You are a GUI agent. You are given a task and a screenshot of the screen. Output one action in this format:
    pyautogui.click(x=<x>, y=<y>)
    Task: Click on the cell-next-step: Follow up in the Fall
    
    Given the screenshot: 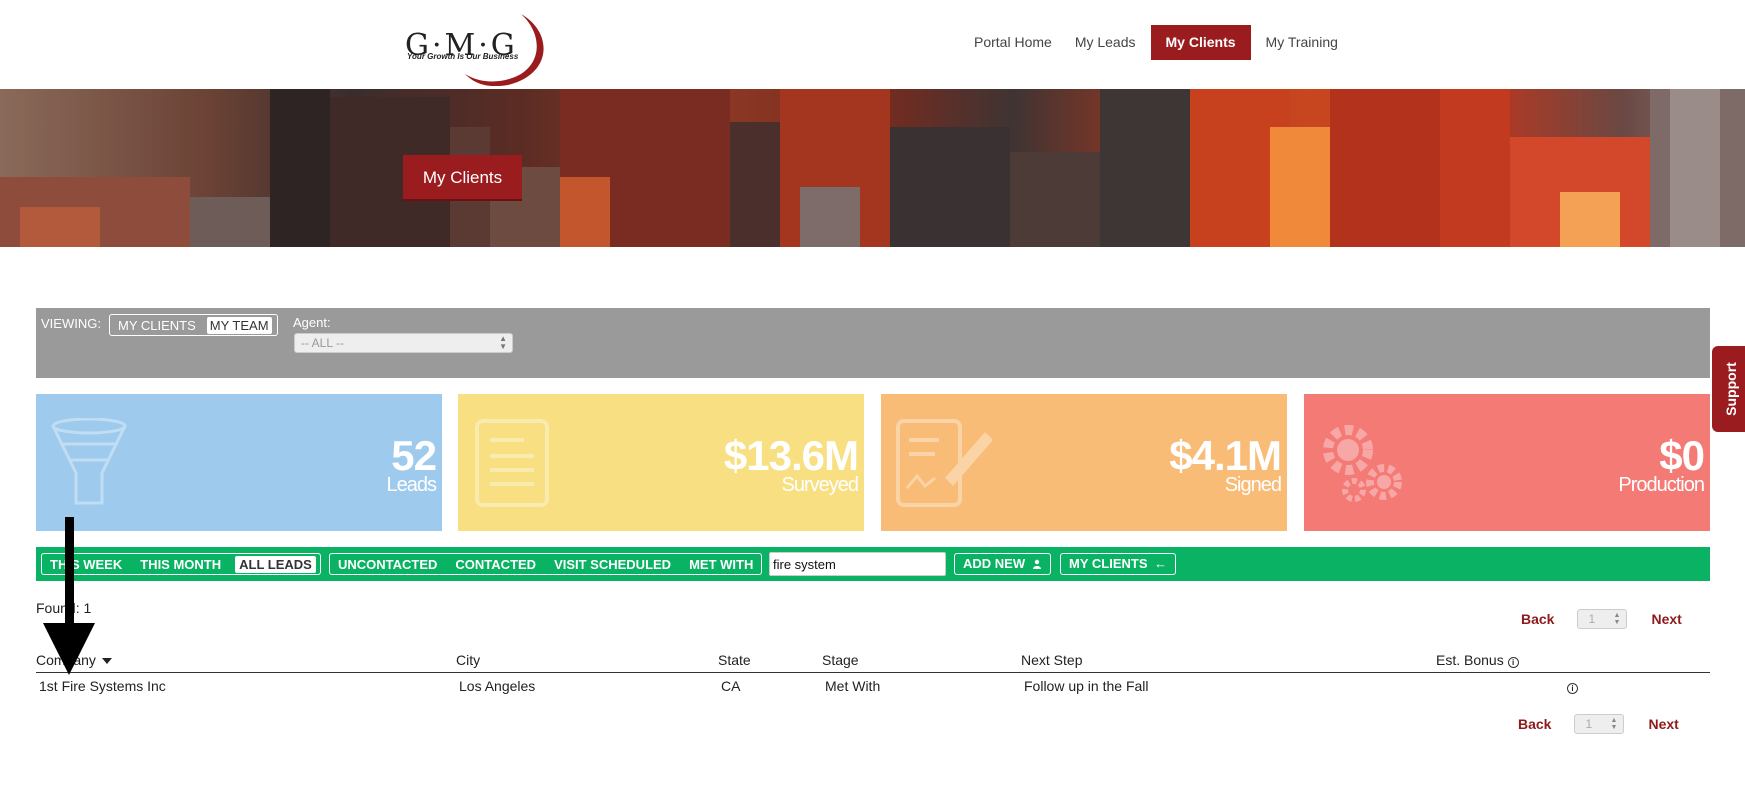 What is the action you would take?
    pyautogui.click(x=1086, y=686)
    